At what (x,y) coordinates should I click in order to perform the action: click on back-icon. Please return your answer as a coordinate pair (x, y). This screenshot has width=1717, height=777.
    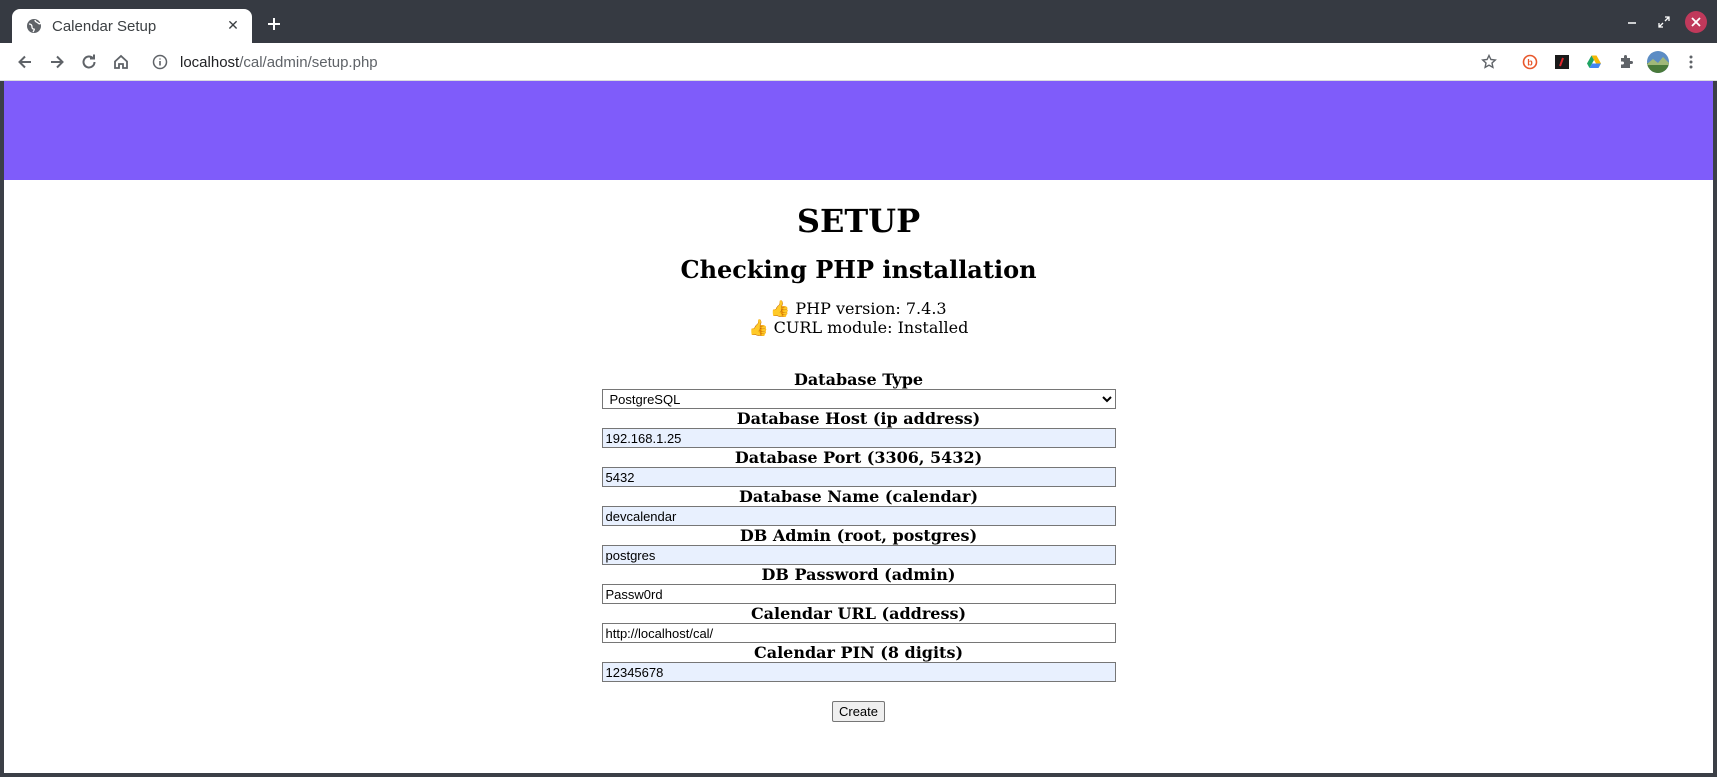
    Looking at the image, I should click on (25, 62).